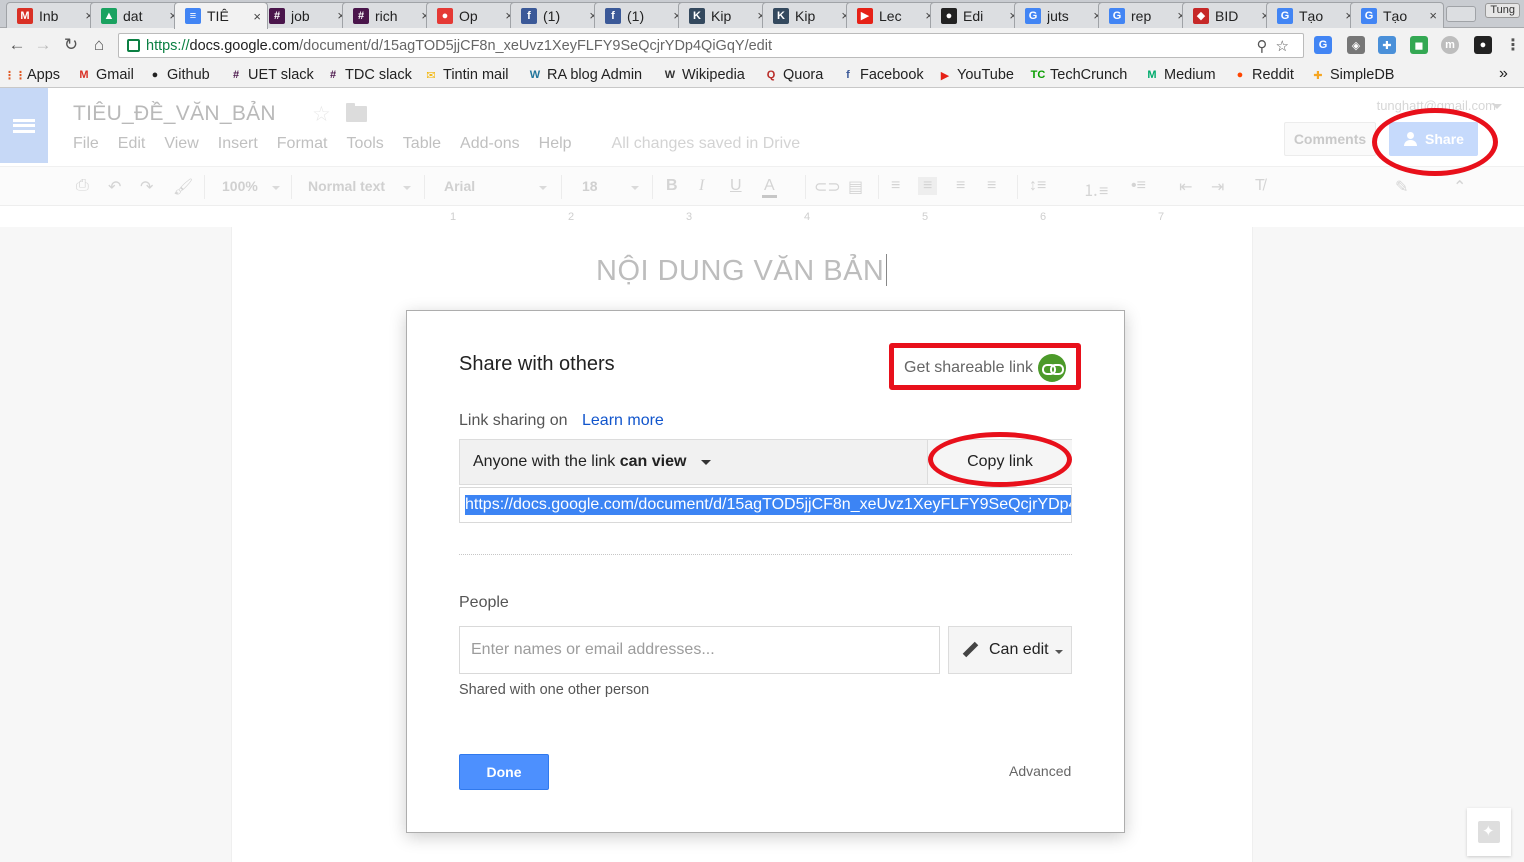 The image size is (1524, 862). Describe the element at coordinates (99, 44) in the screenshot. I see `home-icon: ⌂` at that location.